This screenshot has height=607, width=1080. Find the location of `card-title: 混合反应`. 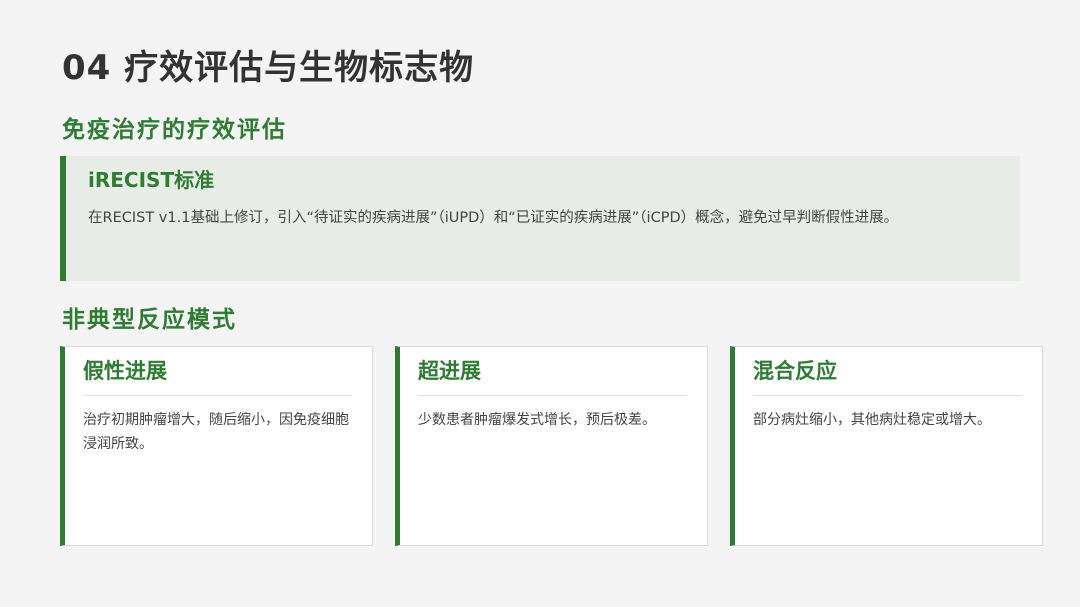

card-title: 混合反应 is located at coordinates (887, 375).